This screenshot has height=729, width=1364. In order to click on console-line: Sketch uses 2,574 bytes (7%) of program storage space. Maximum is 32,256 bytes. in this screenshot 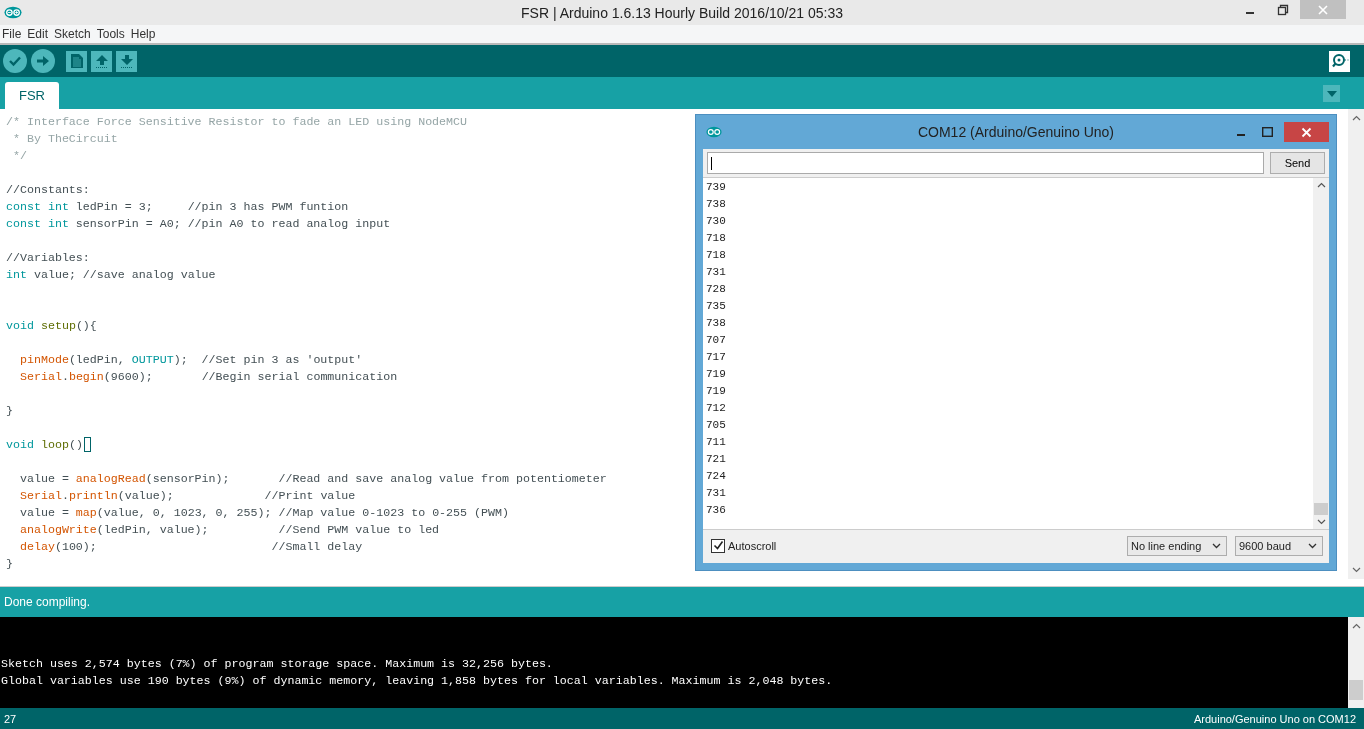, I will do `click(277, 664)`.